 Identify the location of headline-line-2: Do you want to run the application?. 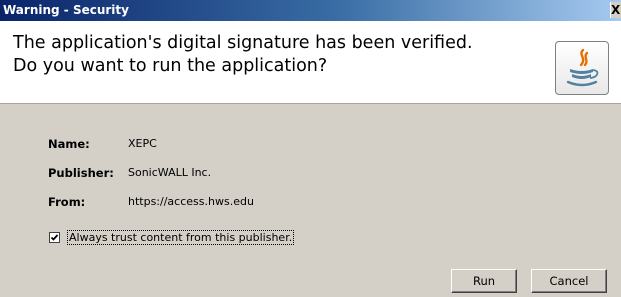
(170, 66).